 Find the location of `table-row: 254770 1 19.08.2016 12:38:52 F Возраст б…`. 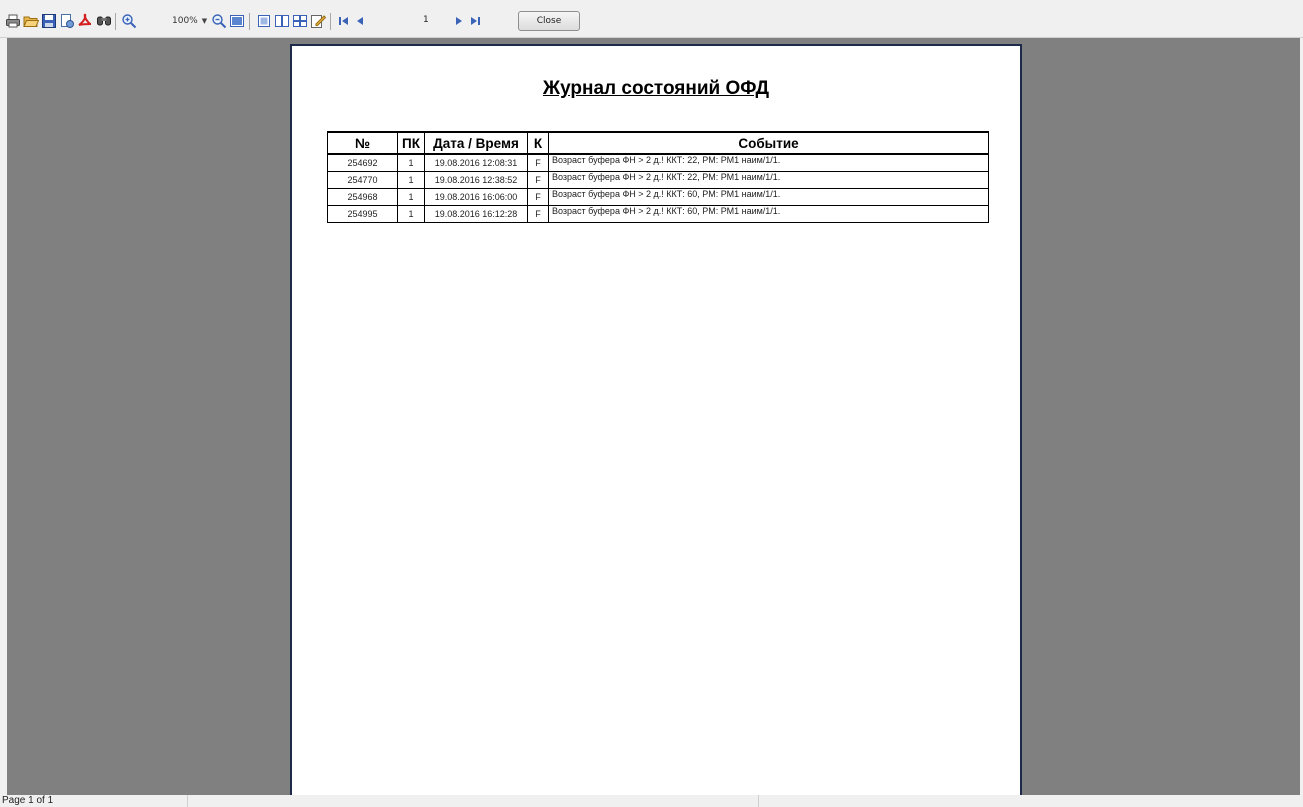

table-row: 254770 1 19.08.2016 12:38:52 F Возраст б… is located at coordinates (658, 180).